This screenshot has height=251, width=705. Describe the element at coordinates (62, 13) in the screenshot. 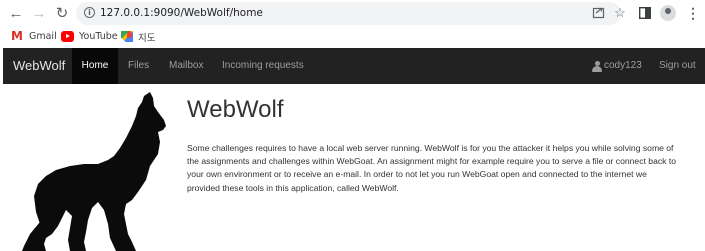

I see `reload-icon: ↻` at that location.